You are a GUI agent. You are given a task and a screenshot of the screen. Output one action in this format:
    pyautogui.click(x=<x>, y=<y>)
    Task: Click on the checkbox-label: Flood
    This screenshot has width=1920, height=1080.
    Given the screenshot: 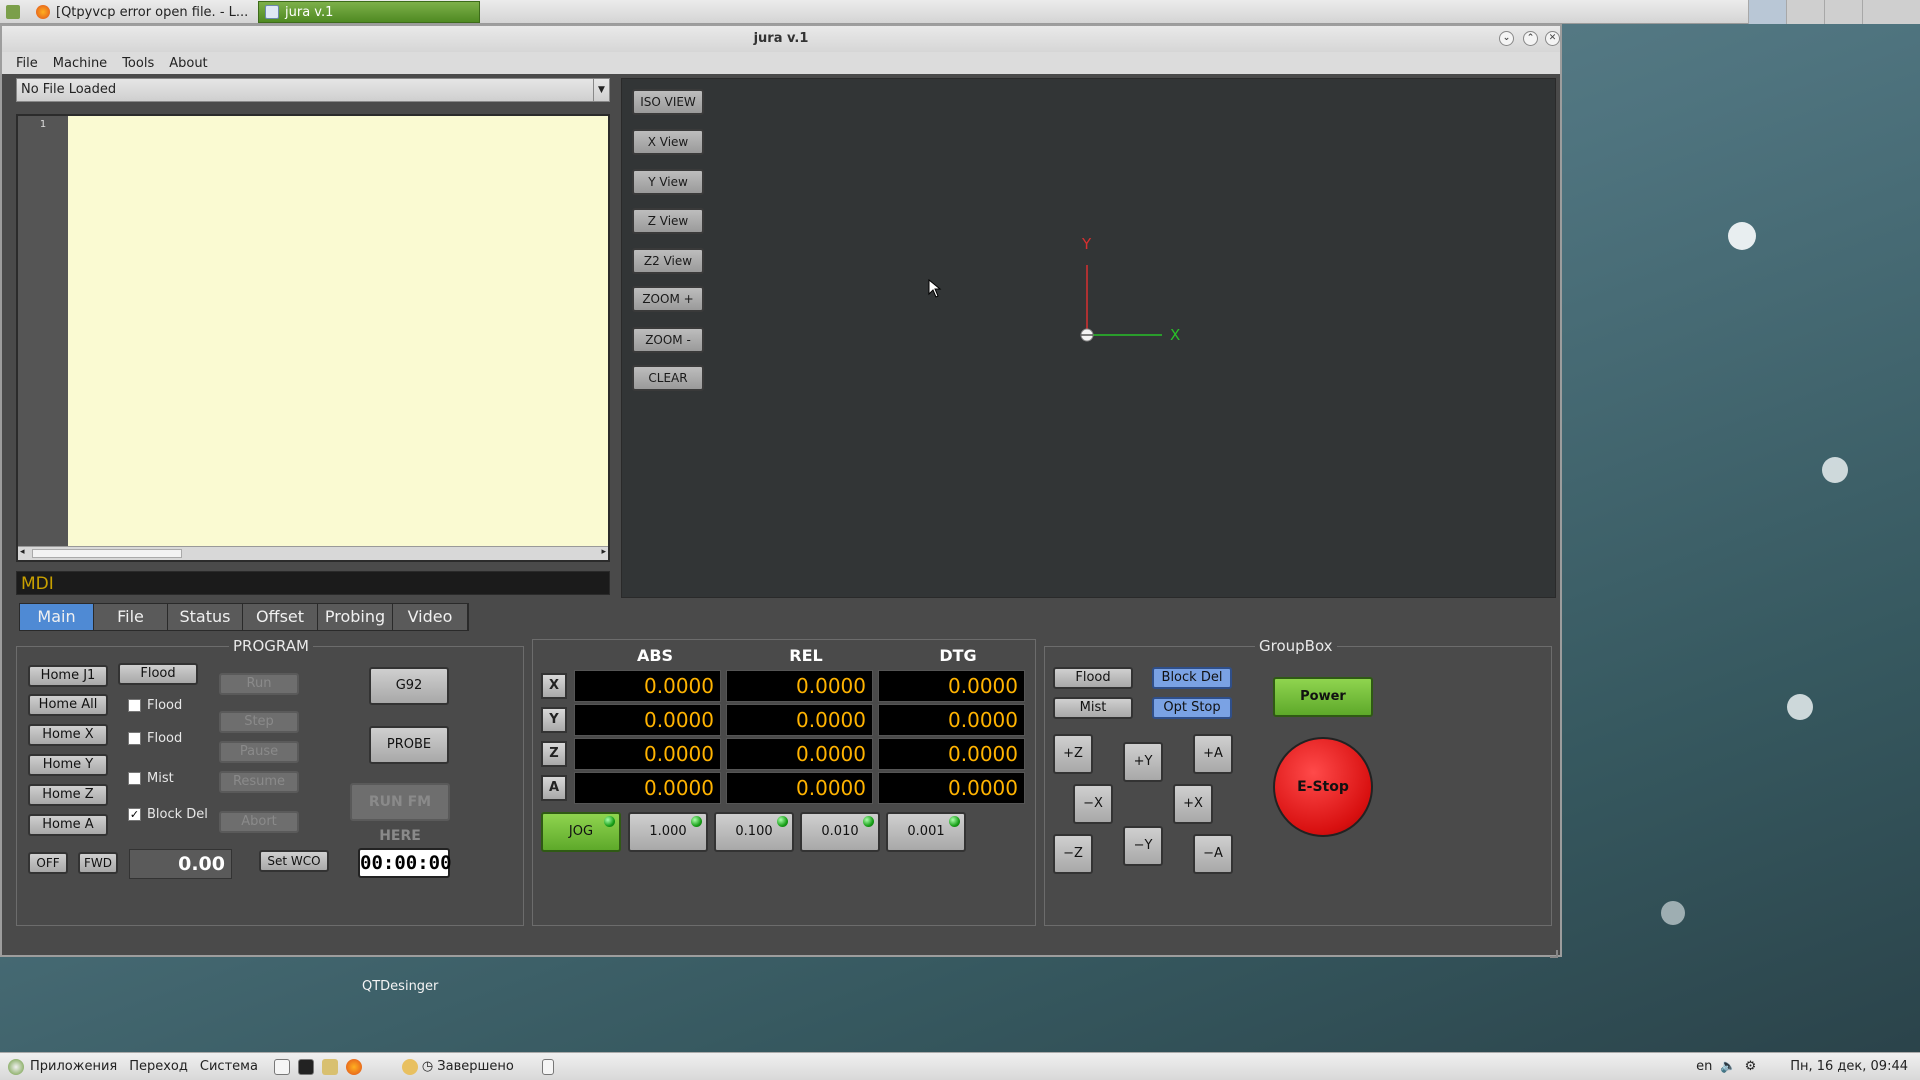 What is the action you would take?
    pyautogui.click(x=165, y=738)
    